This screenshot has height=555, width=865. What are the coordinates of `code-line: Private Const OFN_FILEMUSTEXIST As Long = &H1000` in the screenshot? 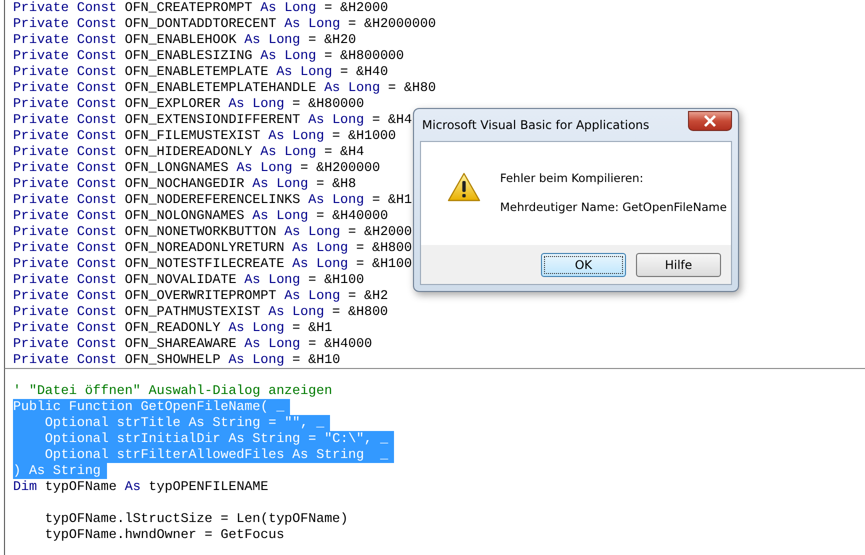 It's located at (205, 136).